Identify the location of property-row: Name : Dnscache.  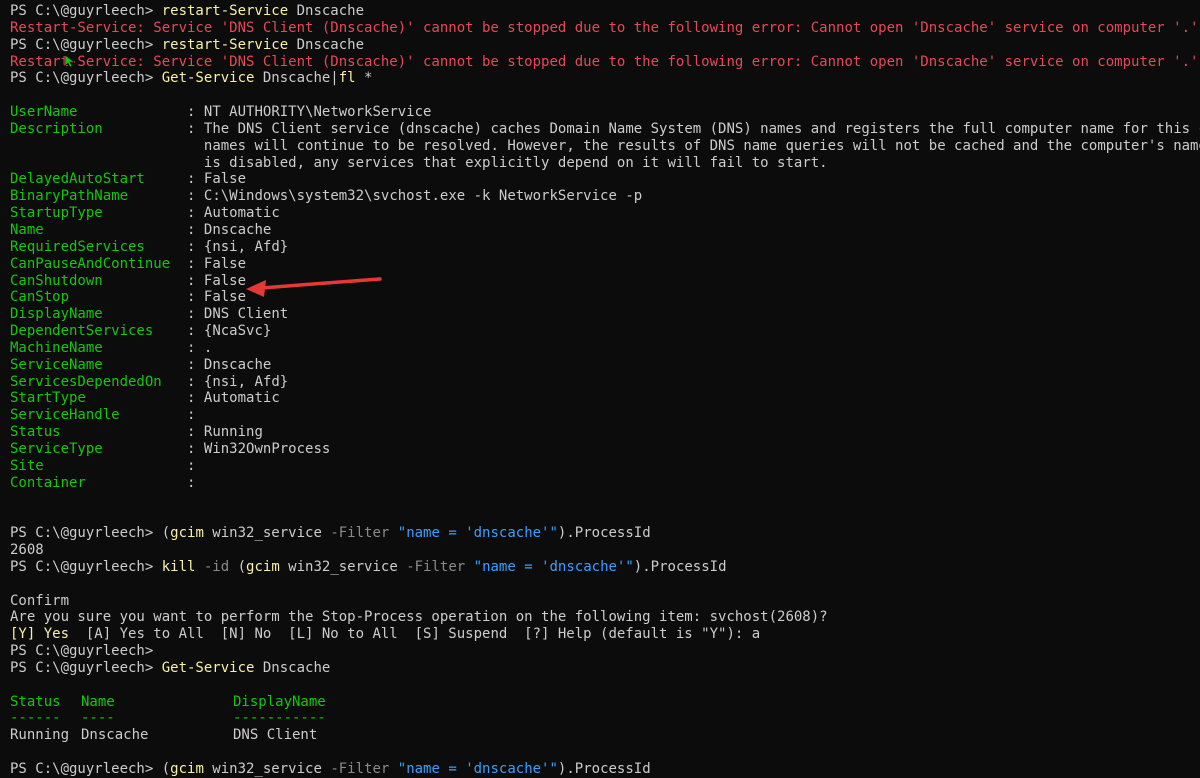
(605, 230).